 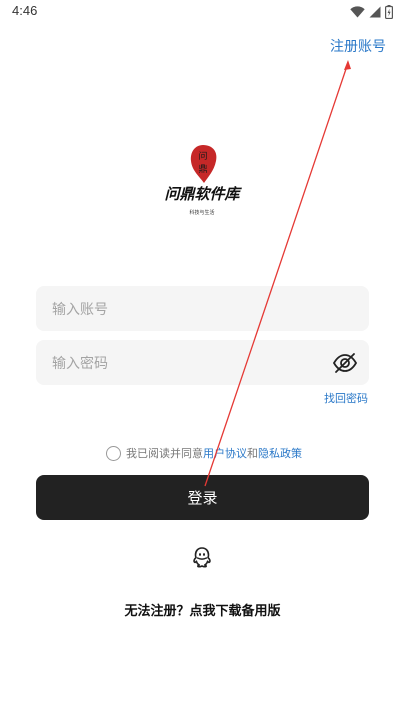 I want to click on agreement-checkbox, so click(x=113, y=453).